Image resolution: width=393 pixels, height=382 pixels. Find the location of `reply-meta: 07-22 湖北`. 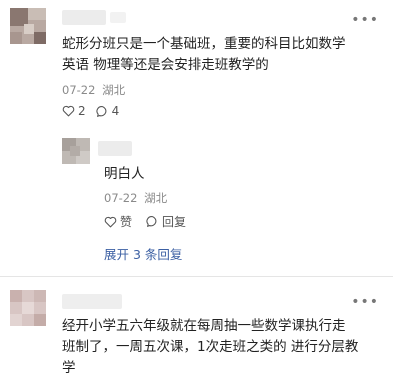

reply-meta: 07-22 湖北 is located at coordinates (135, 198).